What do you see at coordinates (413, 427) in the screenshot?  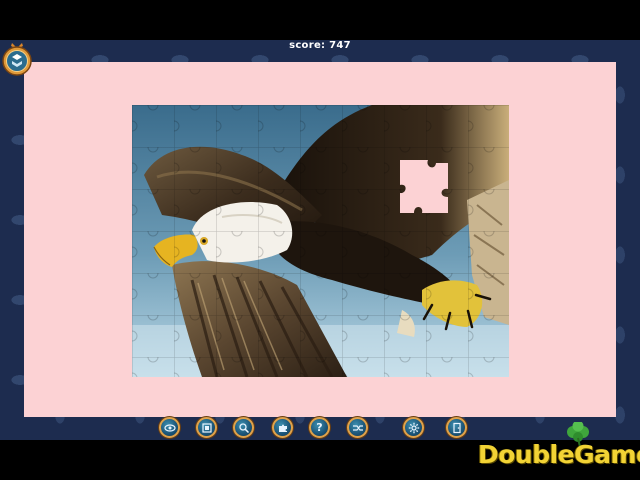 I see `gear-icon` at bounding box center [413, 427].